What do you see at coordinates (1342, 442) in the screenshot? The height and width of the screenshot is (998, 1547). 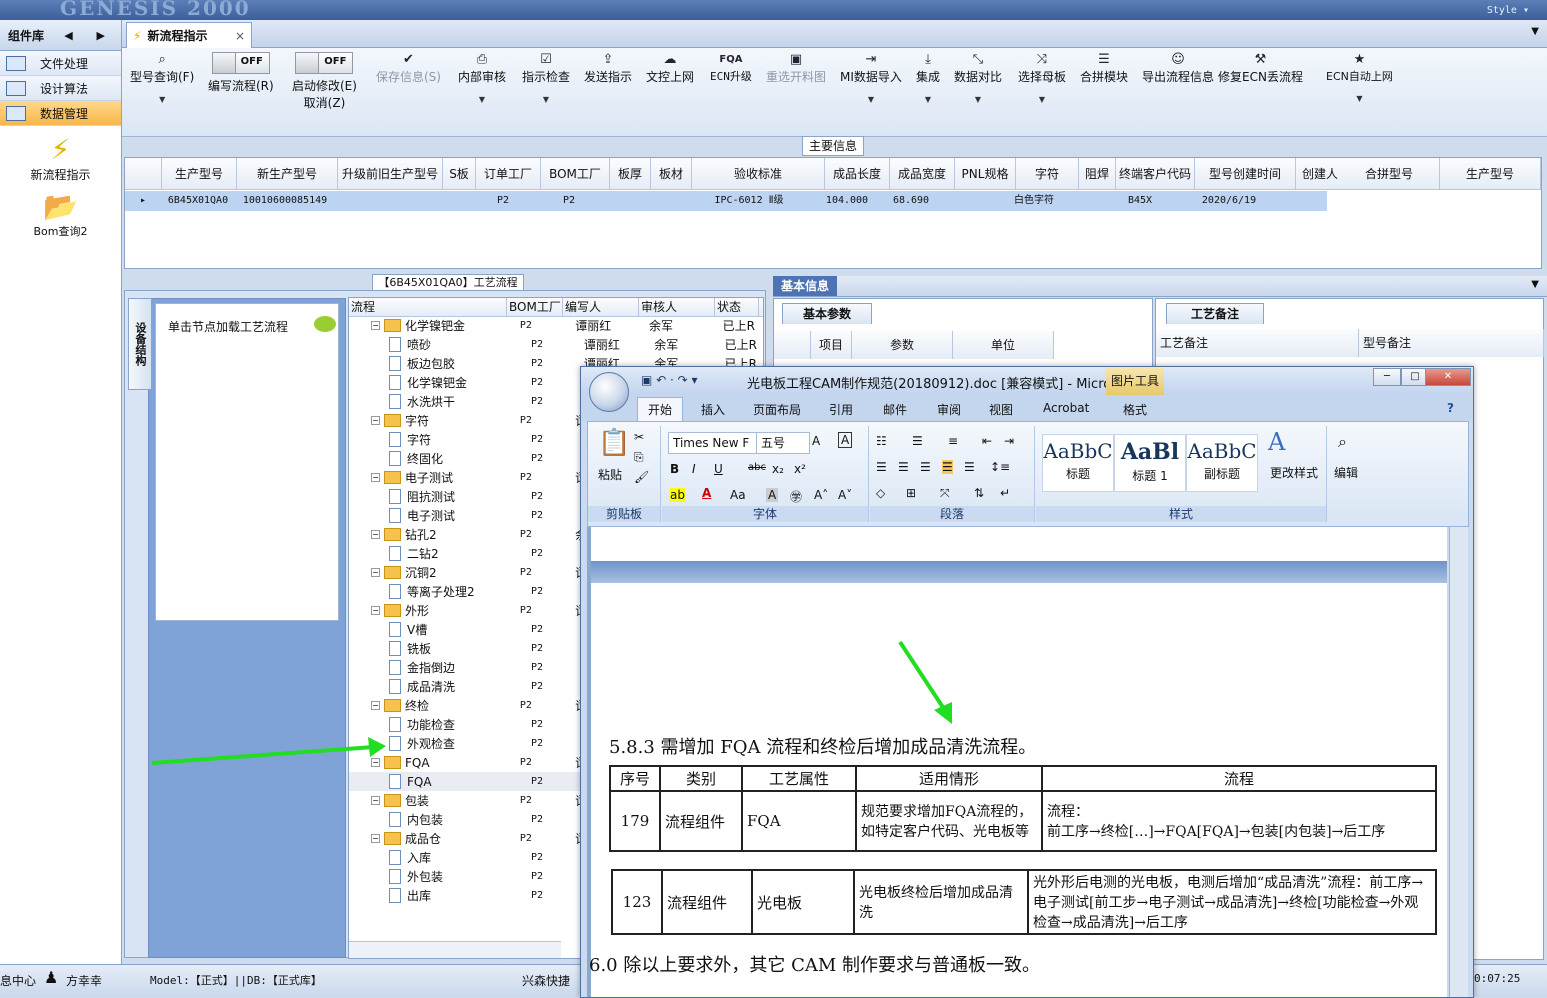 I see `binoculars-icon: ⌕` at bounding box center [1342, 442].